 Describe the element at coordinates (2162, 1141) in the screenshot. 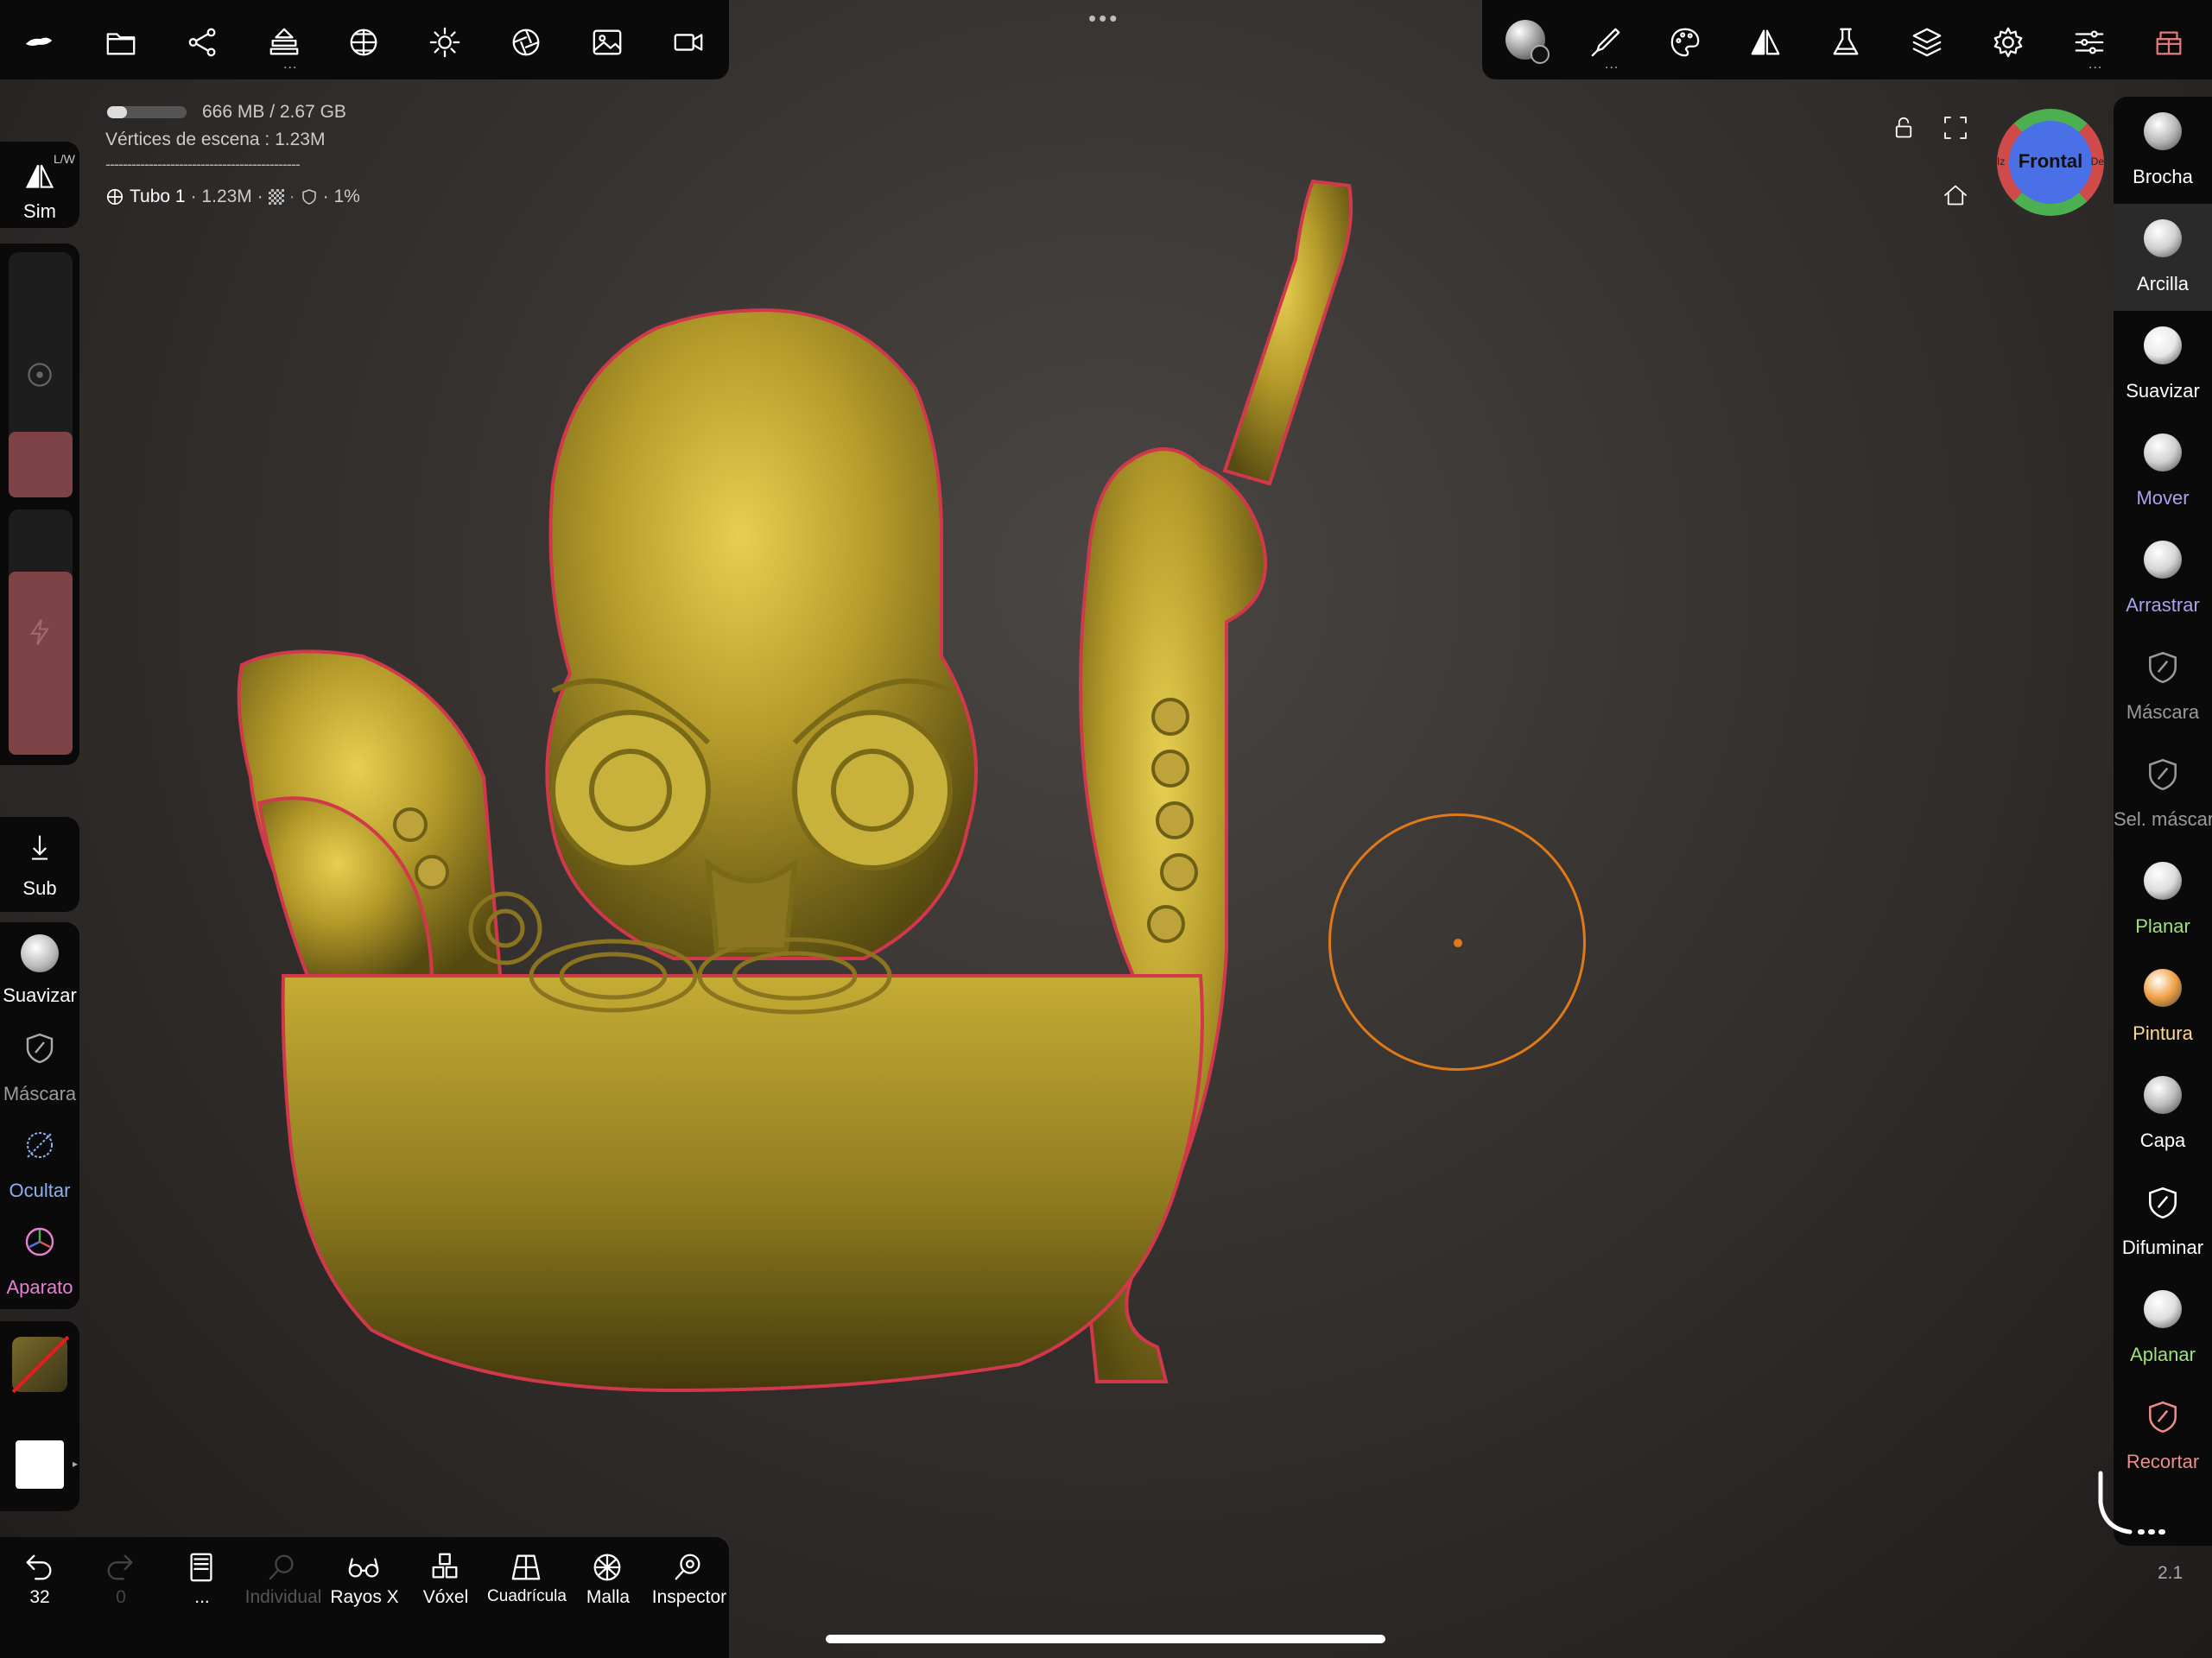

I see `brush-tool-label: Capa` at that location.